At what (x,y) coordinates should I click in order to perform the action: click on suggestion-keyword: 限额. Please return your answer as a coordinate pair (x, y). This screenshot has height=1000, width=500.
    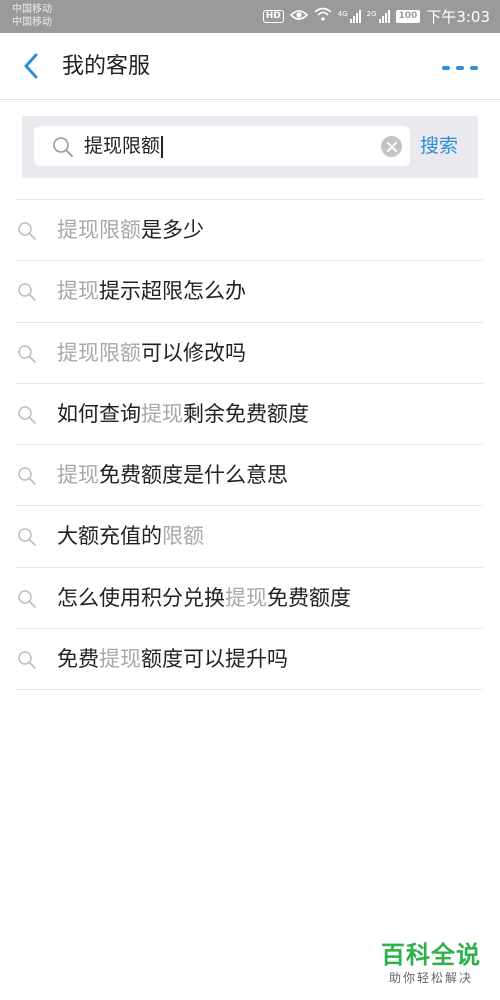
    Looking at the image, I should click on (183, 536).